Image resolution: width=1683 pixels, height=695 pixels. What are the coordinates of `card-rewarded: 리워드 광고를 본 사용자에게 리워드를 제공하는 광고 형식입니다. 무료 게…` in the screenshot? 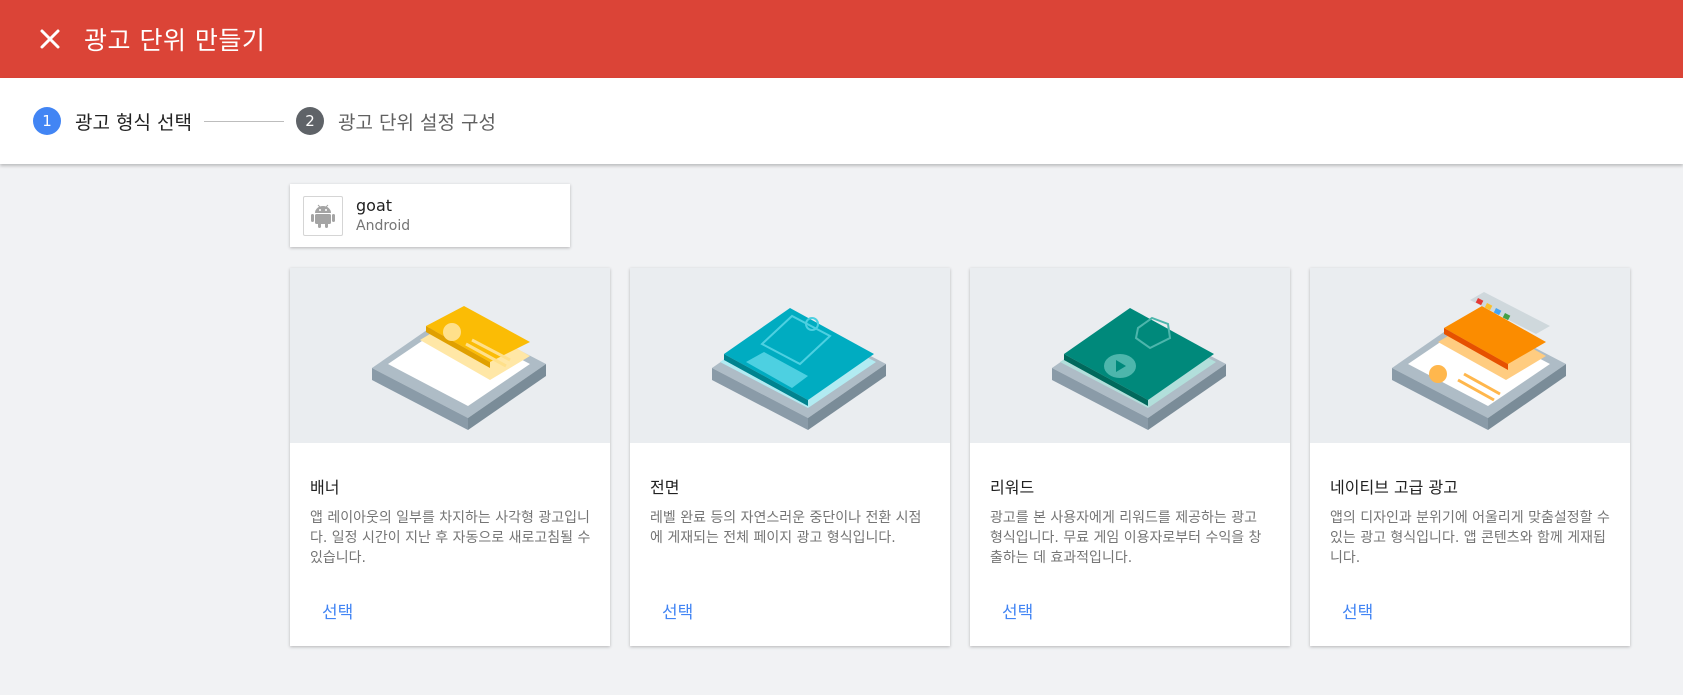 It's located at (1130, 457).